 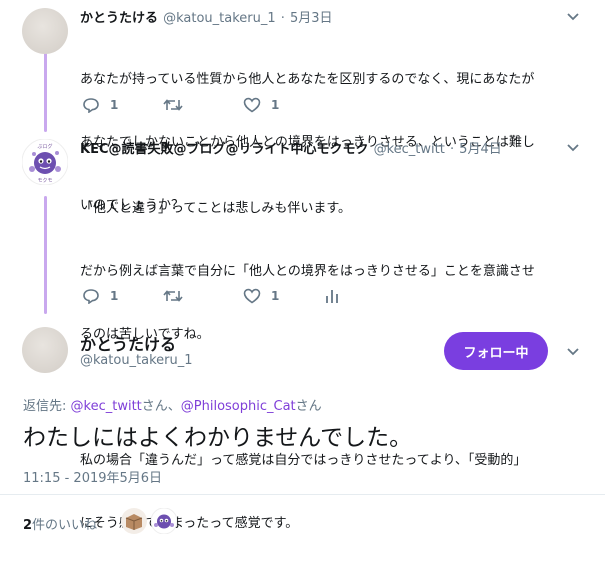 What do you see at coordinates (308, 406) in the screenshot?
I see `reply-suffix: さん` at bounding box center [308, 406].